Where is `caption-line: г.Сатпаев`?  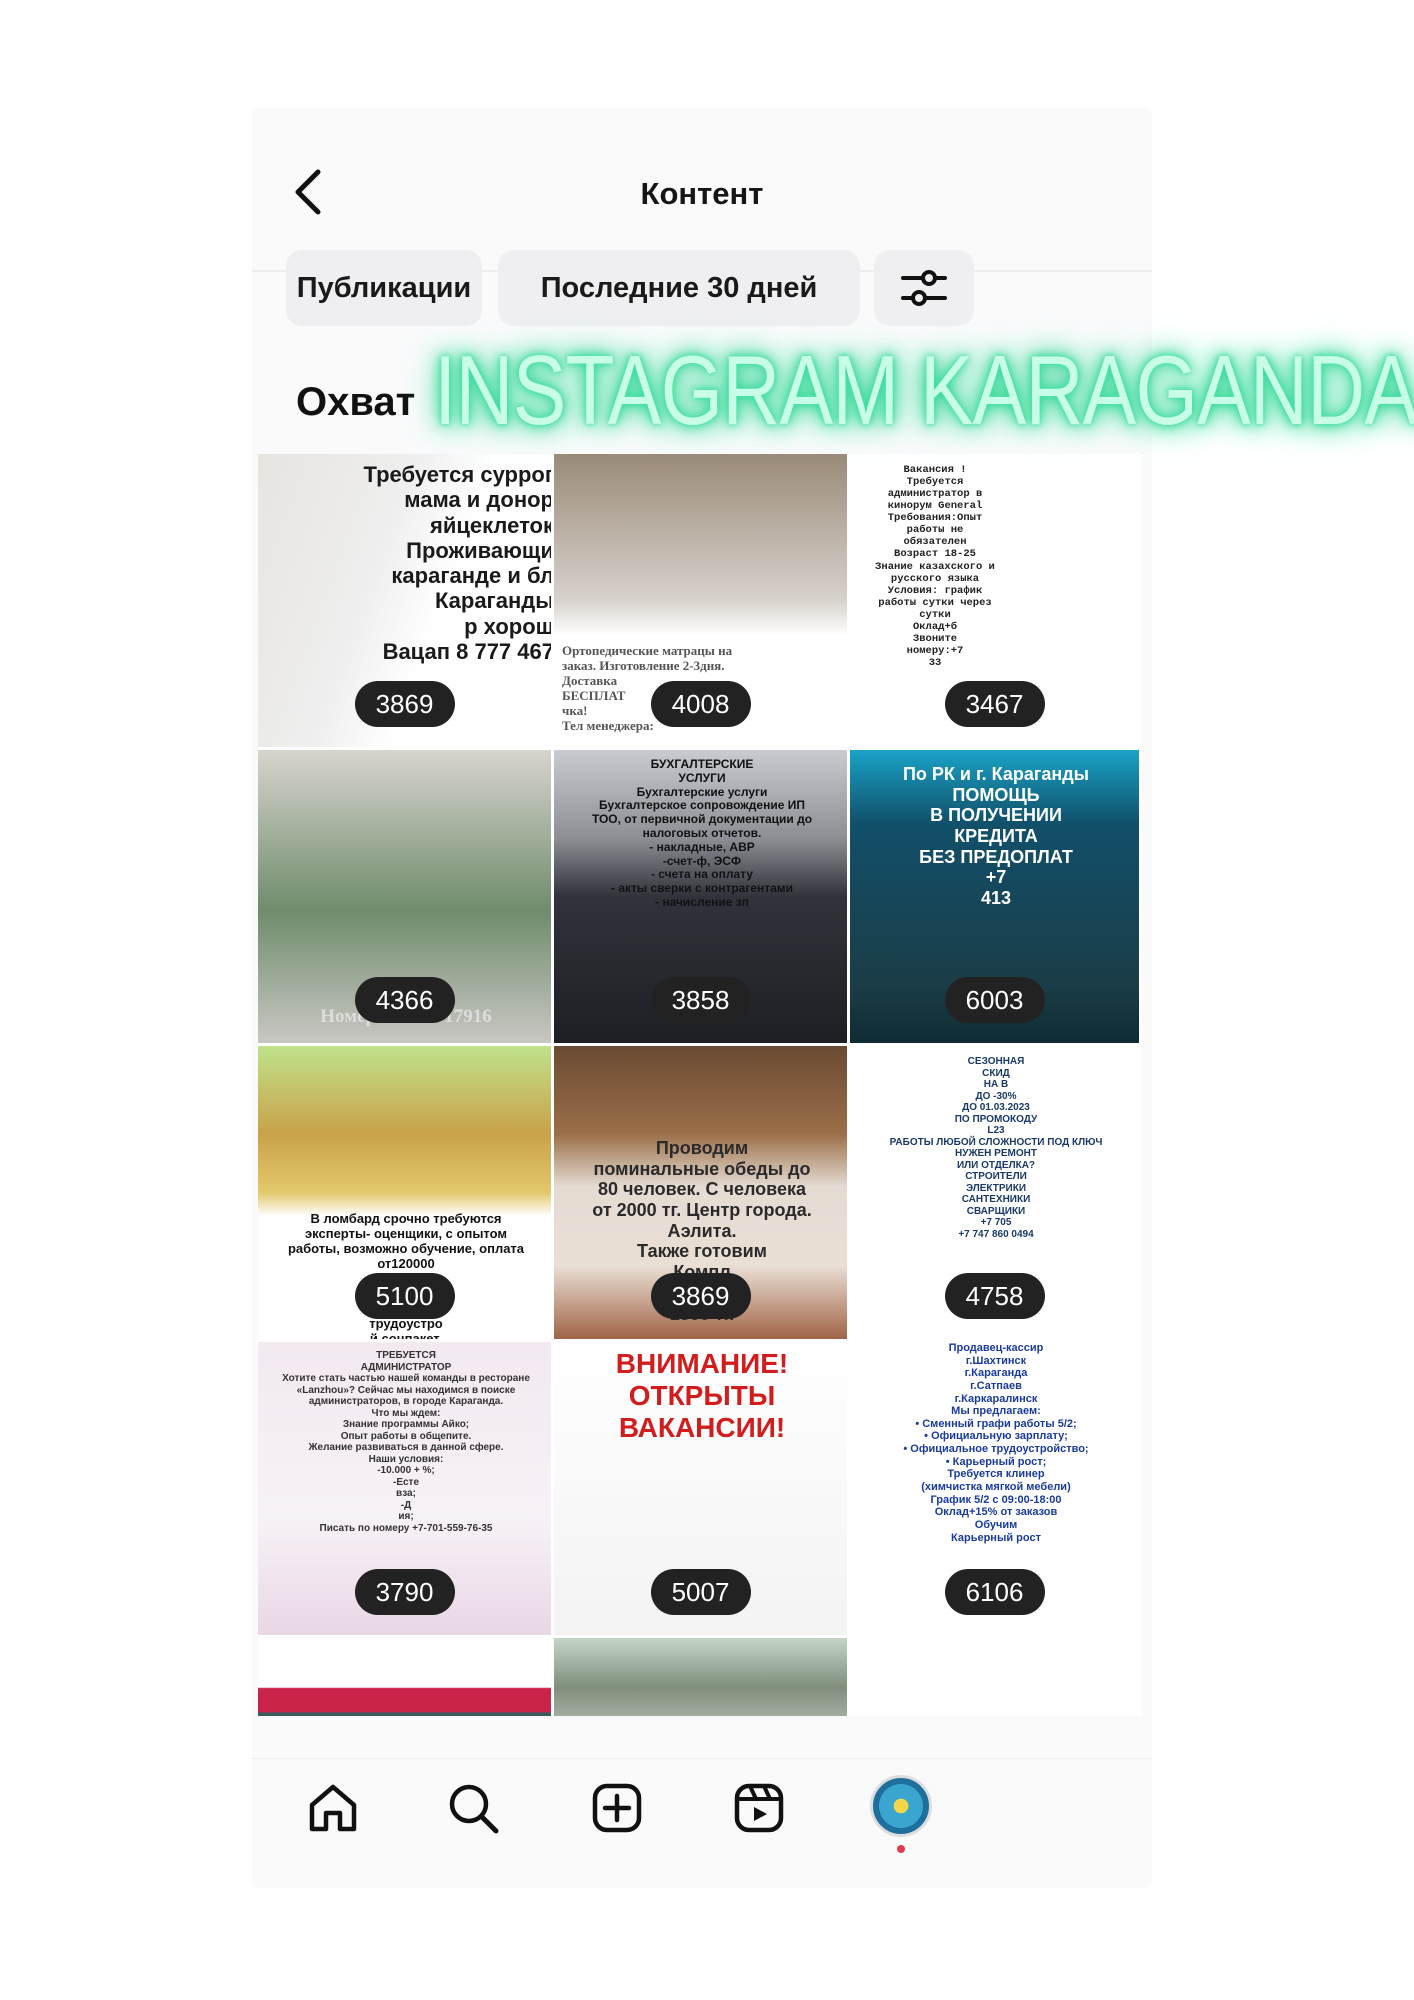 caption-line: г.Сатпаев is located at coordinates (996, 1385).